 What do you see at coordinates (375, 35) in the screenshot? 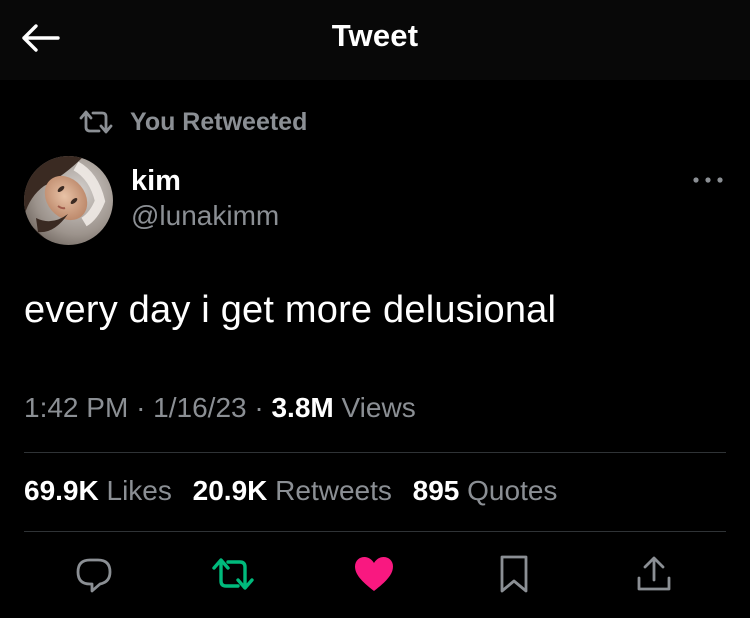
I see `page-title: Tweet` at bounding box center [375, 35].